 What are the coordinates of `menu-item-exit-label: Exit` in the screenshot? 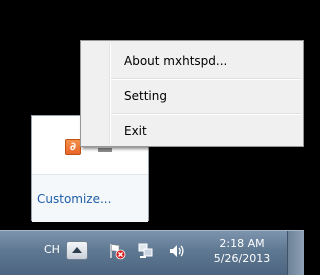 It's located at (135, 131).